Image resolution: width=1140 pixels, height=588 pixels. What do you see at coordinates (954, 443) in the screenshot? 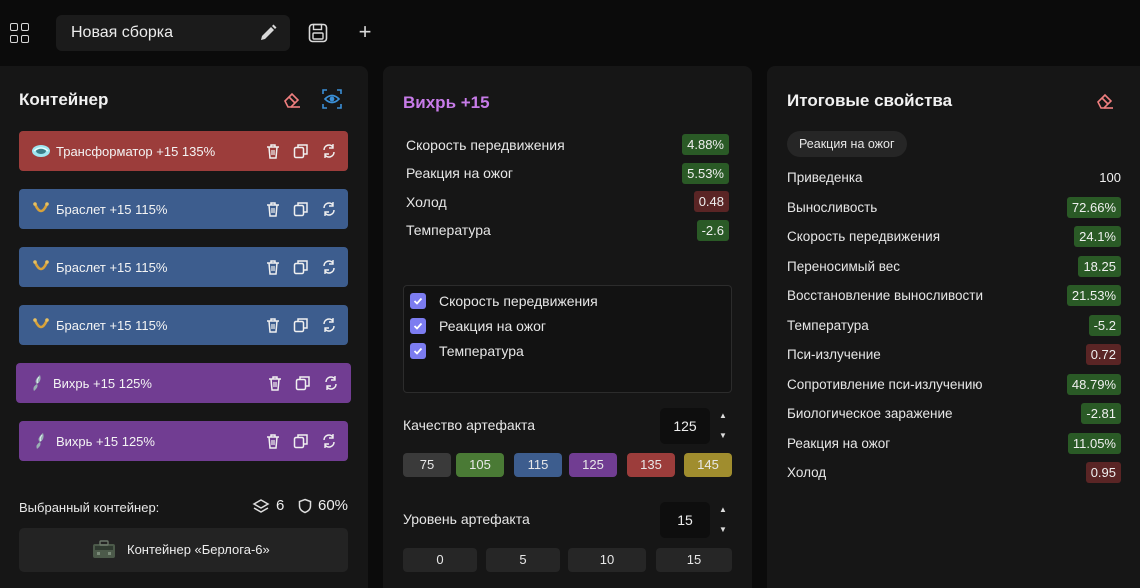
I see `summary-stat-row: Реакция на ожог 11.05%` at bounding box center [954, 443].